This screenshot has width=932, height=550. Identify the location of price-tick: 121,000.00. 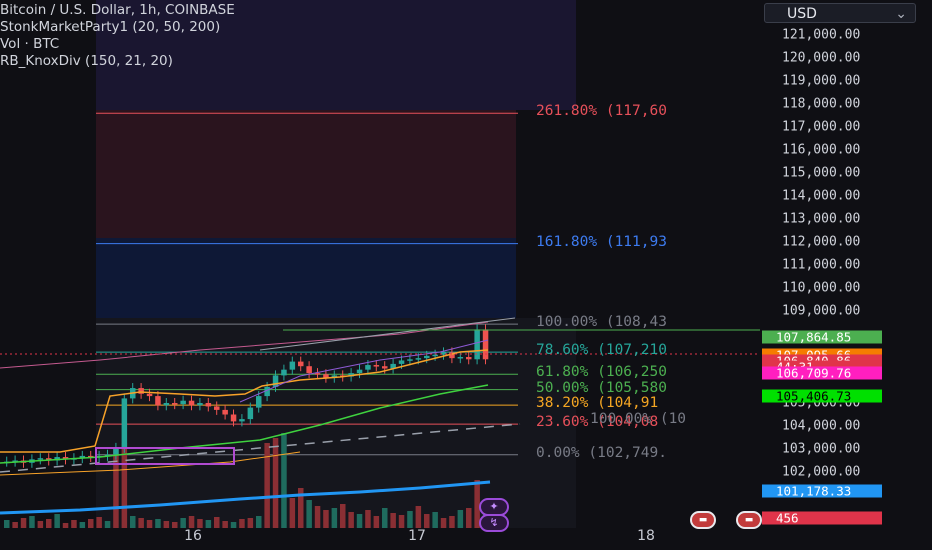
(821, 35).